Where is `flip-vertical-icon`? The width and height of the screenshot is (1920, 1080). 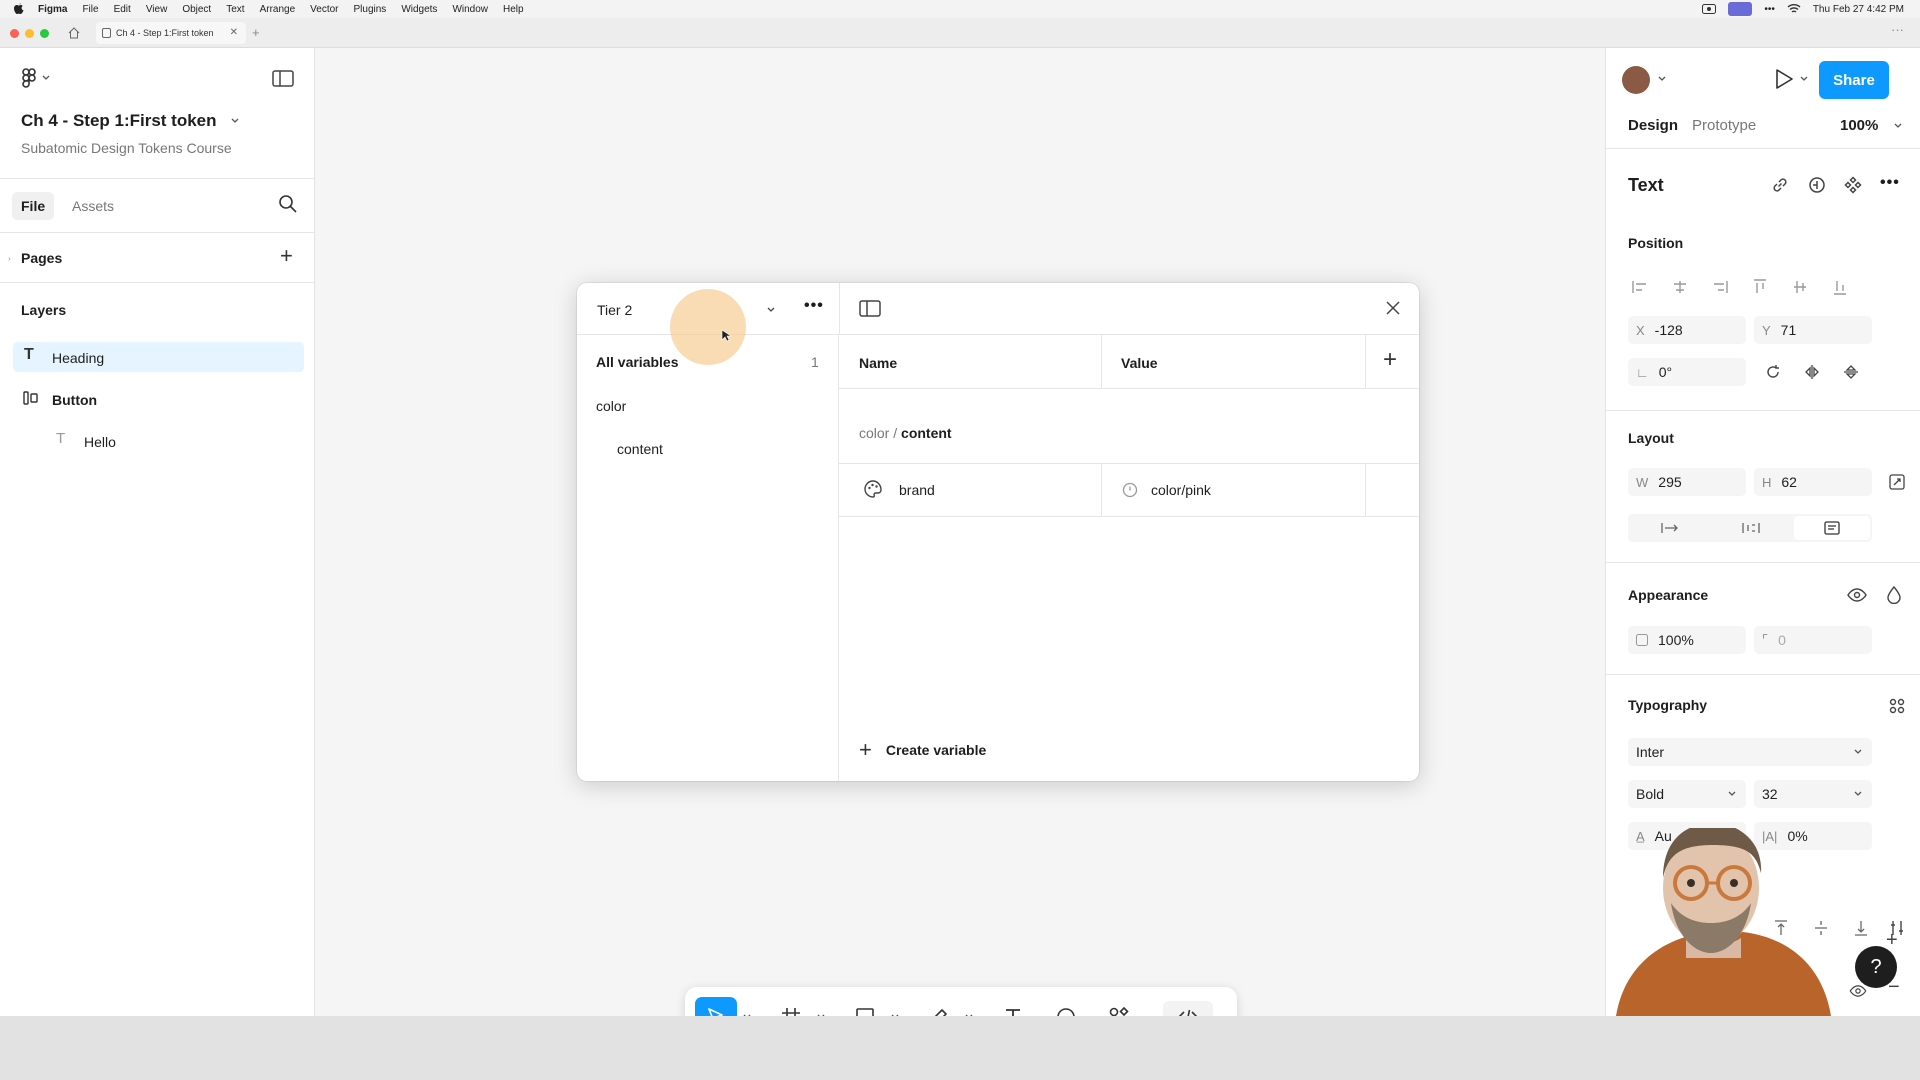
flip-vertical-icon is located at coordinates (1851, 372).